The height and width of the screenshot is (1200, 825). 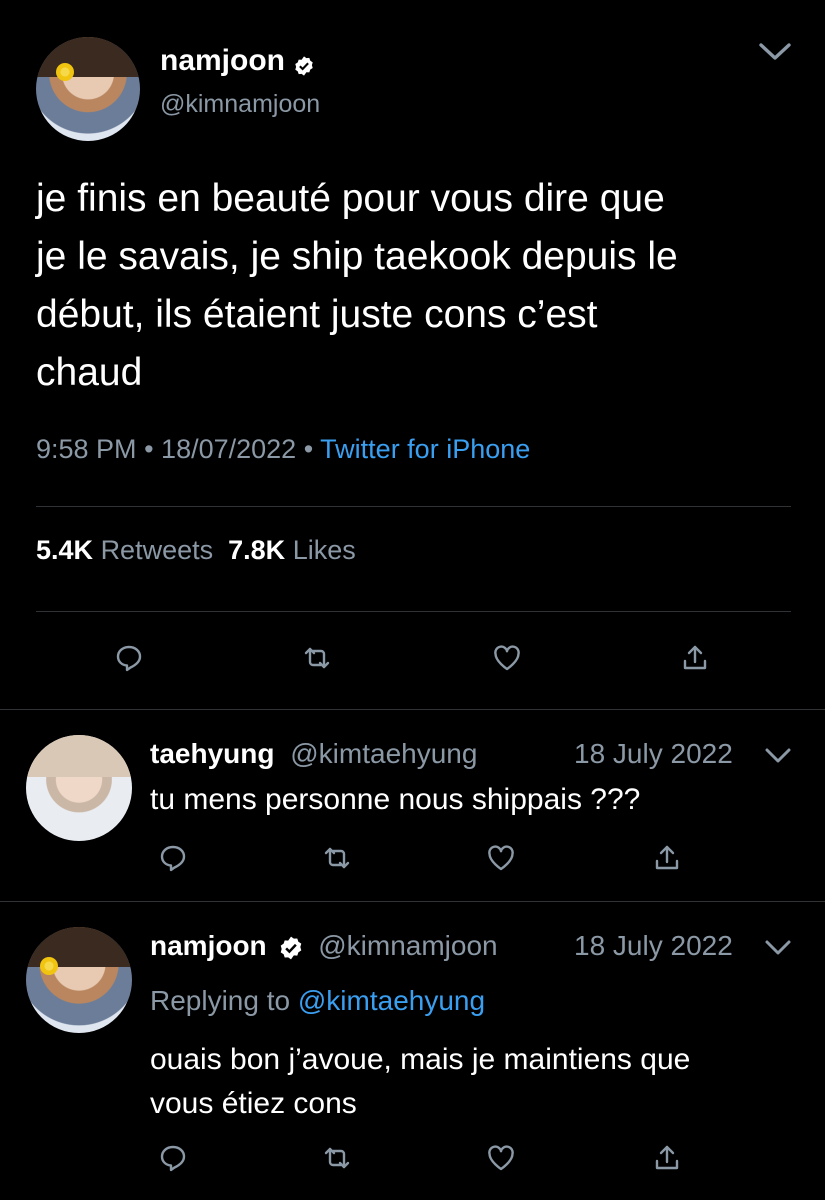 I want to click on tweet-date: 18/07/2022, so click(x=228, y=449).